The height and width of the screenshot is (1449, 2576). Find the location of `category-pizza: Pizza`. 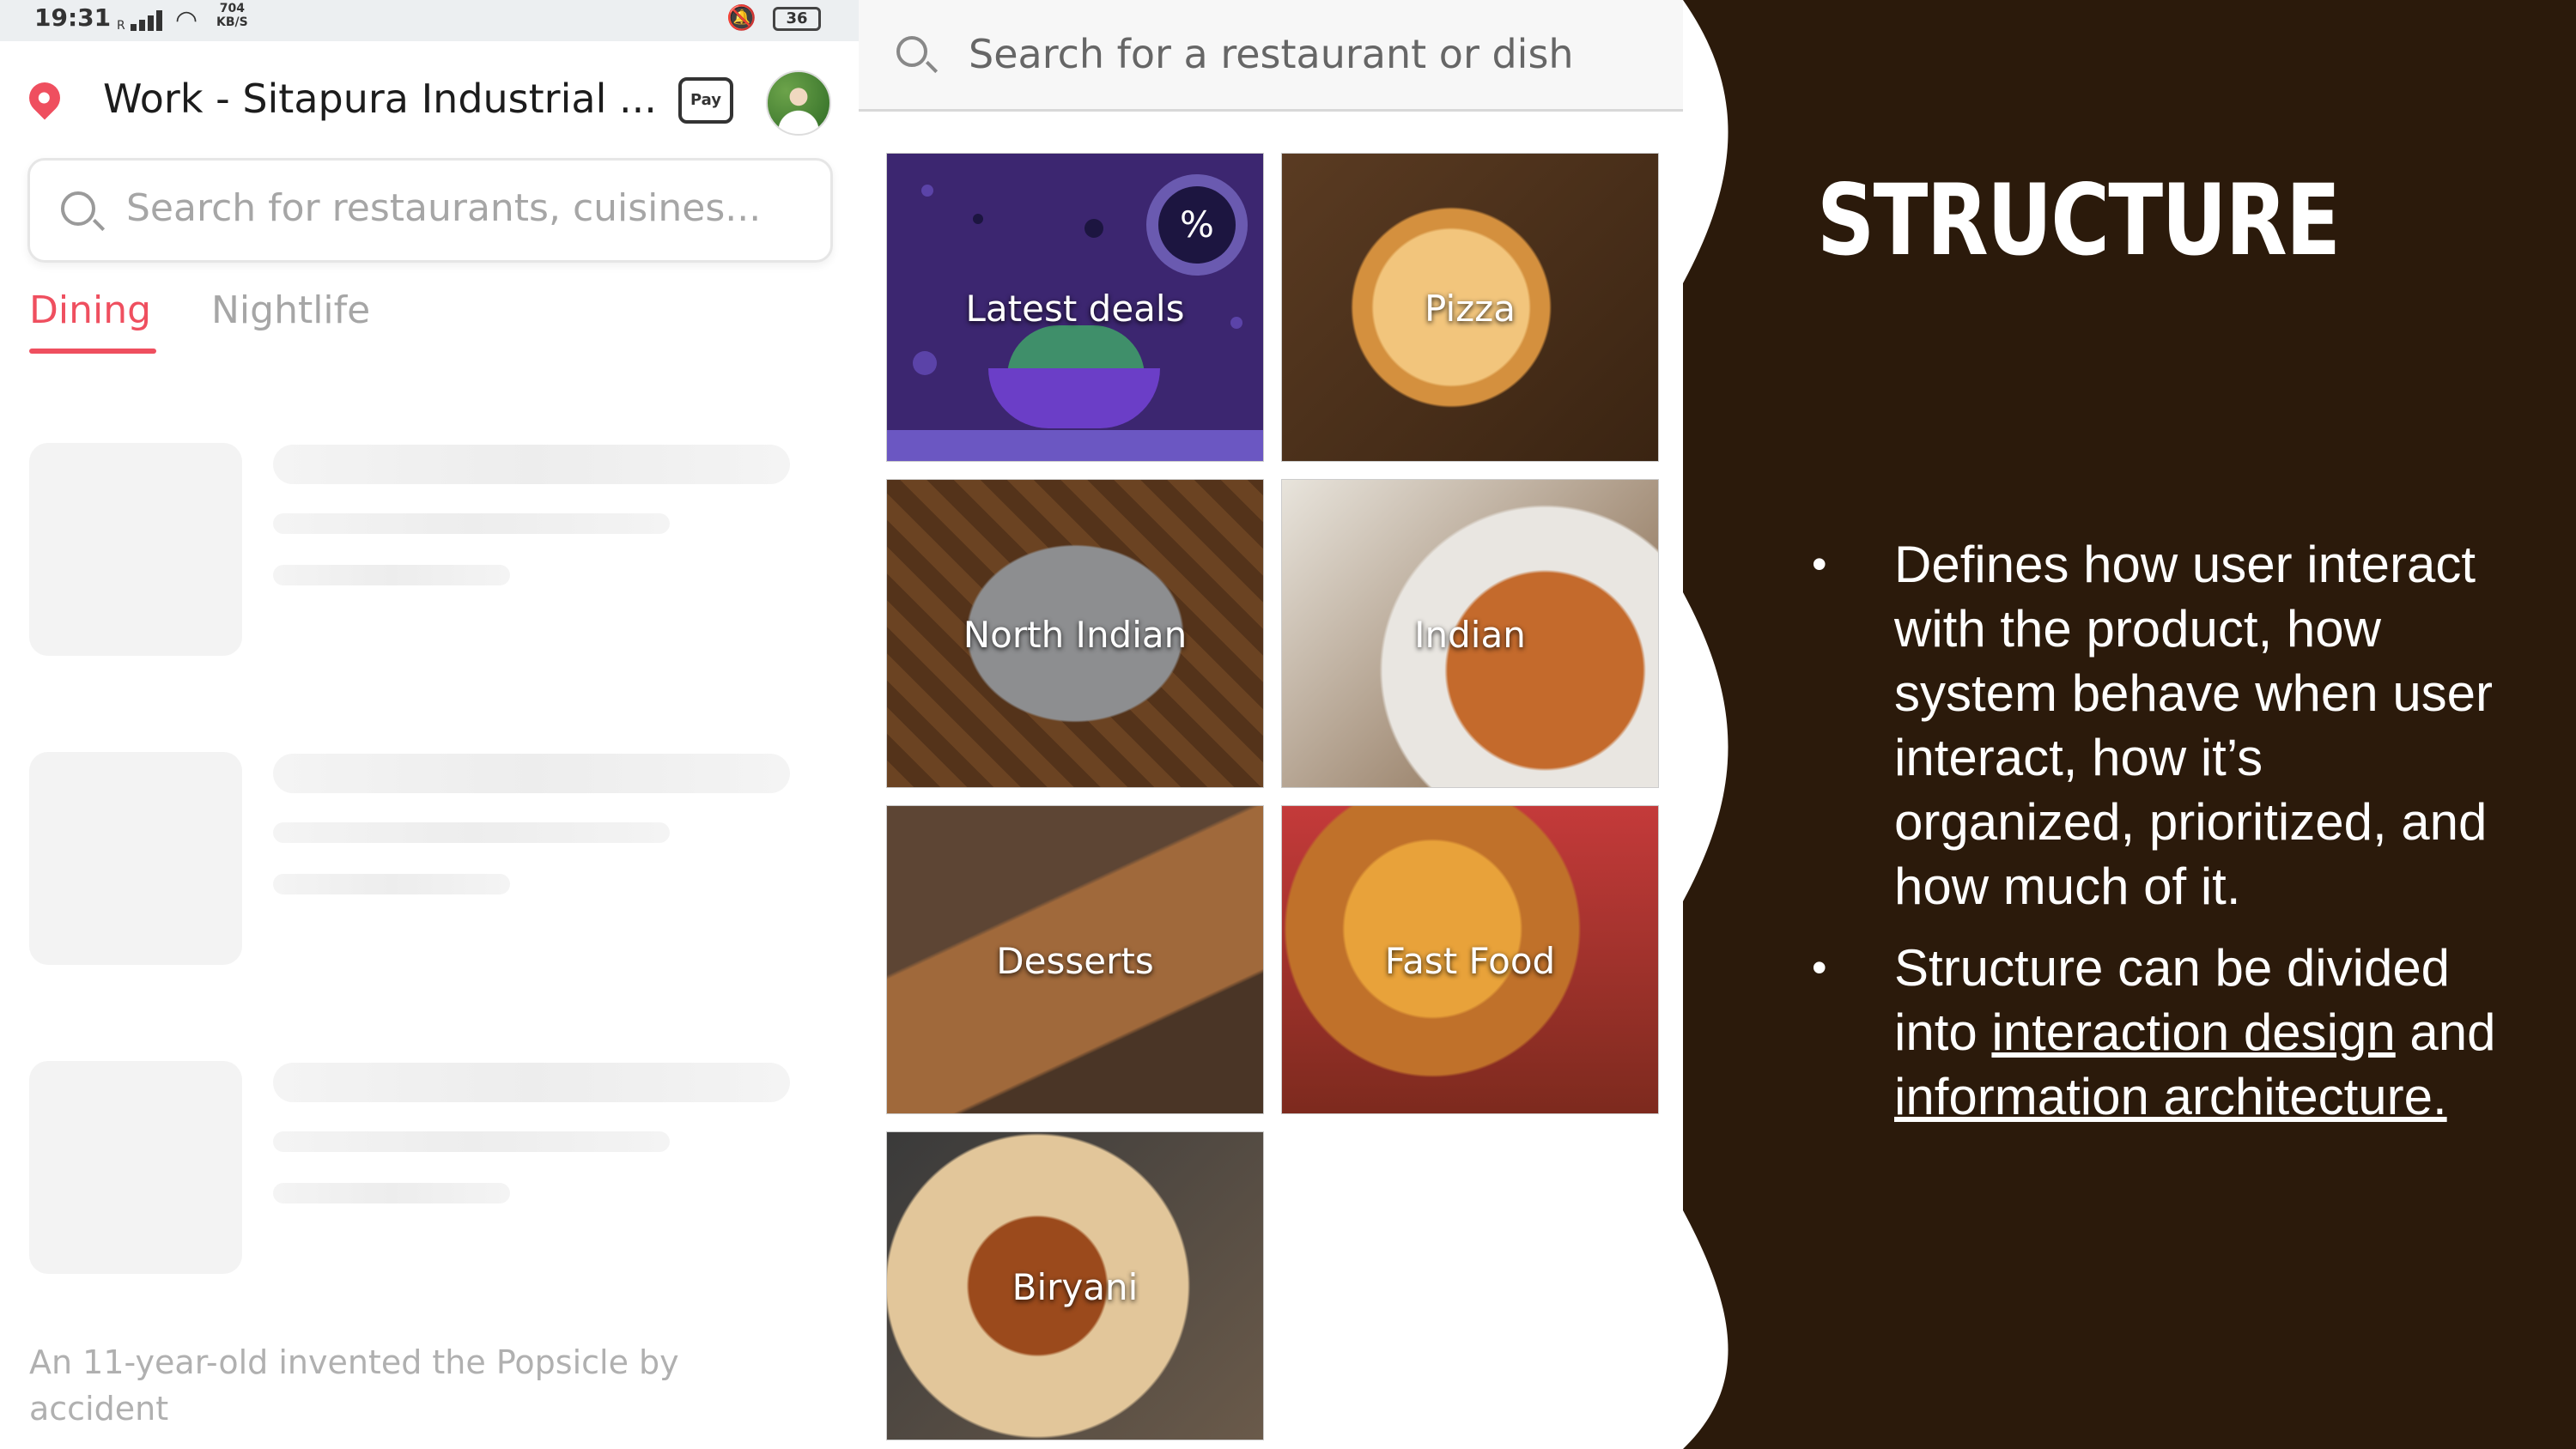

category-pizza: Pizza is located at coordinates (1470, 307).